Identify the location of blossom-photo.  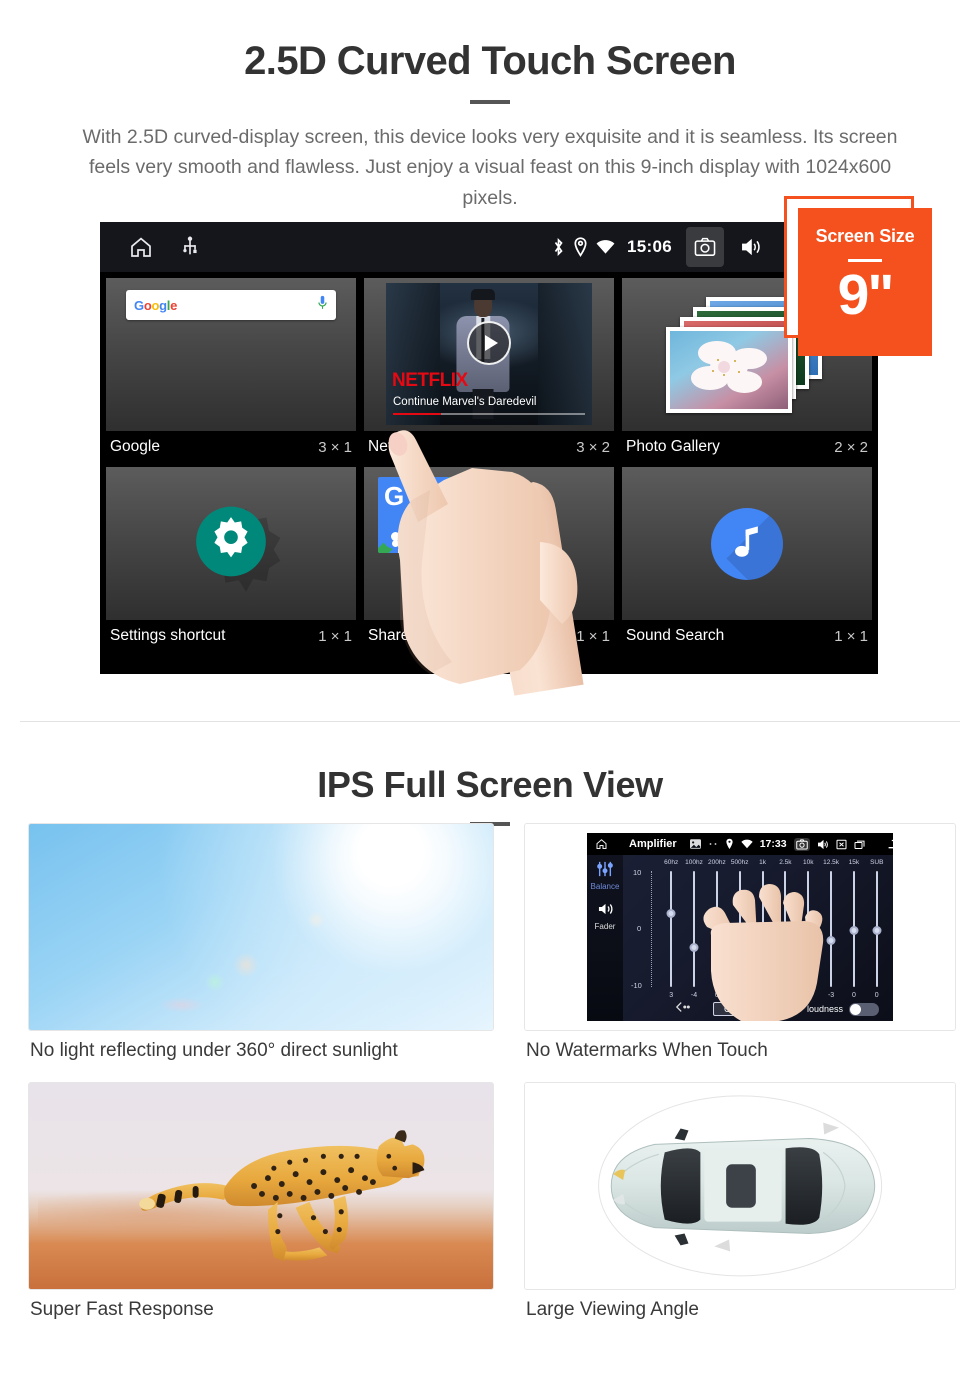
(729, 369).